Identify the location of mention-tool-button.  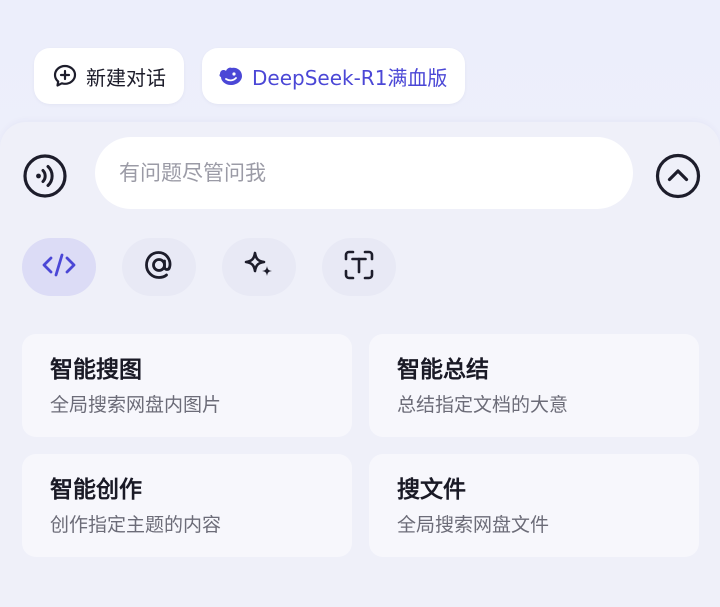
(159, 267).